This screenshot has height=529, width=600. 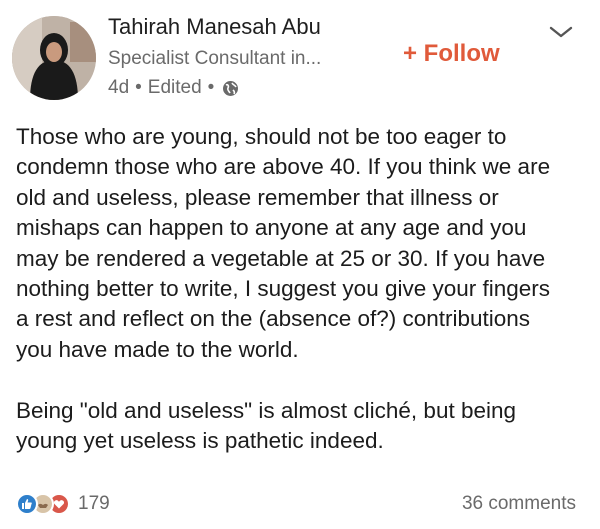 What do you see at coordinates (230, 88) in the screenshot?
I see `globe-icon` at bounding box center [230, 88].